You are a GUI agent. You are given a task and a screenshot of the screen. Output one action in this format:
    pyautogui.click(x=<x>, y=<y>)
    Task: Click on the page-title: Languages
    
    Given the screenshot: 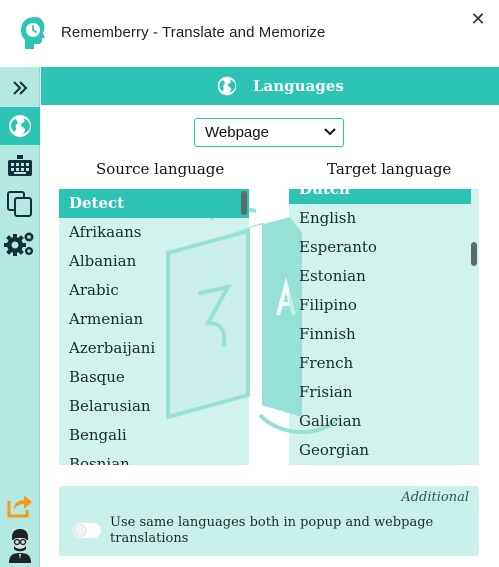 What is the action you would take?
    pyautogui.click(x=298, y=86)
    